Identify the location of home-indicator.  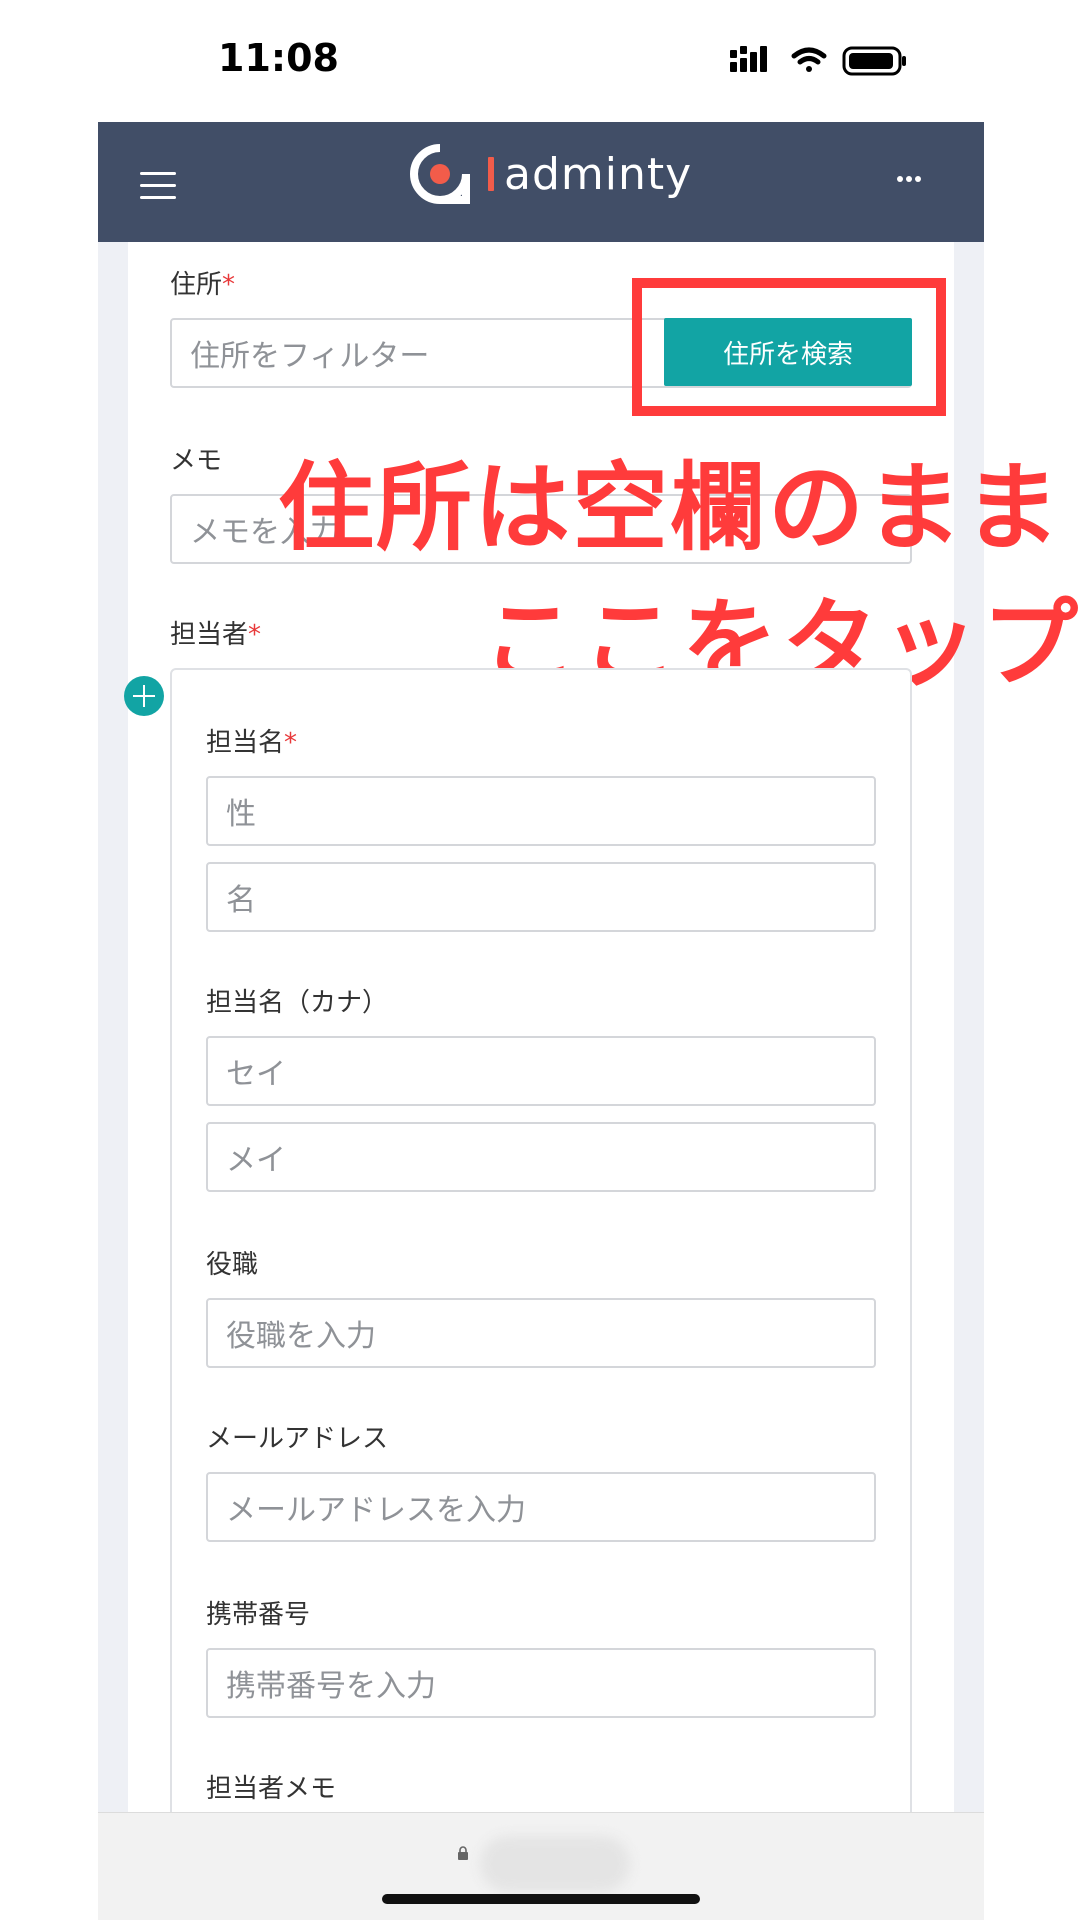
(541, 1899).